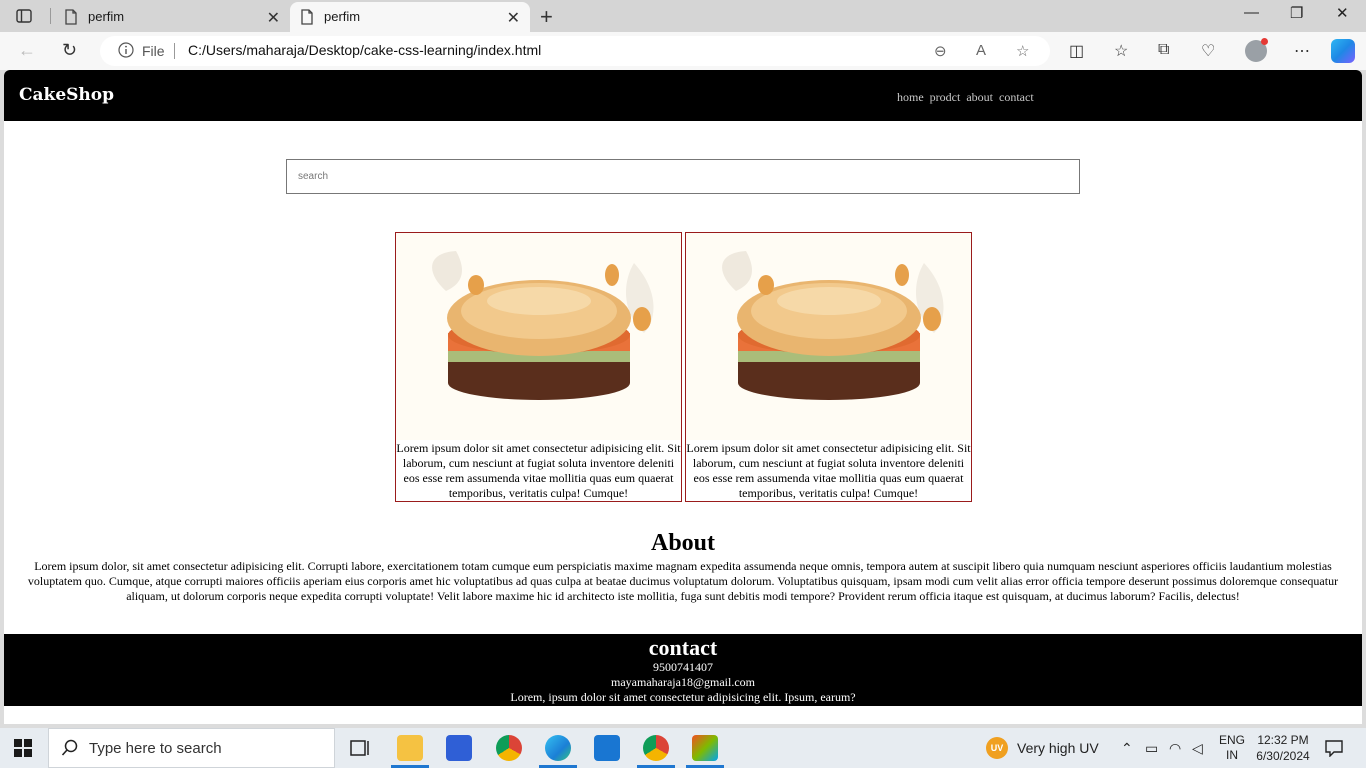 This screenshot has width=1366, height=768. Describe the element at coordinates (410, 748) in the screenshot. I see `file-explorer-icon` at that location.